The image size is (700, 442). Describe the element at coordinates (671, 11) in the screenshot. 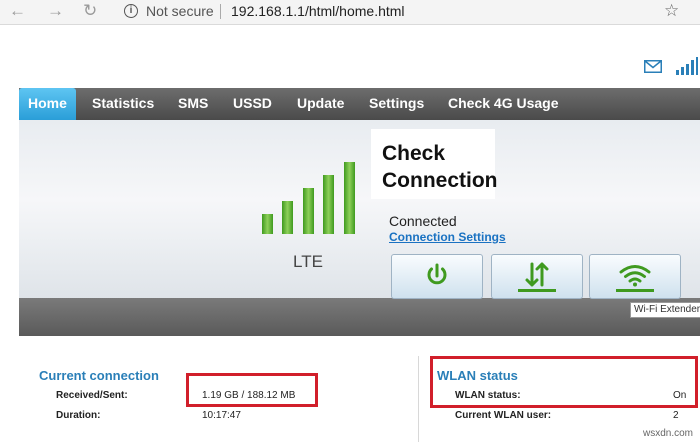

I see `star-icon: ☆` at that location.